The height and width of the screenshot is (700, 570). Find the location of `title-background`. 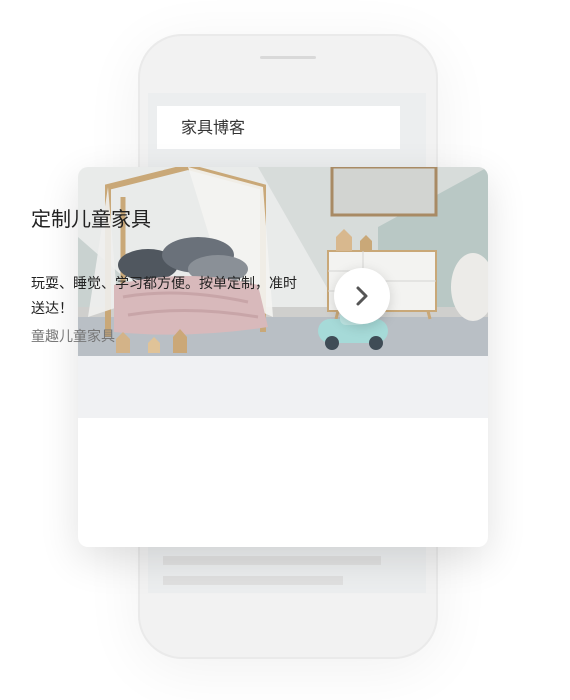

title-background is located at coordinates (283, 387).